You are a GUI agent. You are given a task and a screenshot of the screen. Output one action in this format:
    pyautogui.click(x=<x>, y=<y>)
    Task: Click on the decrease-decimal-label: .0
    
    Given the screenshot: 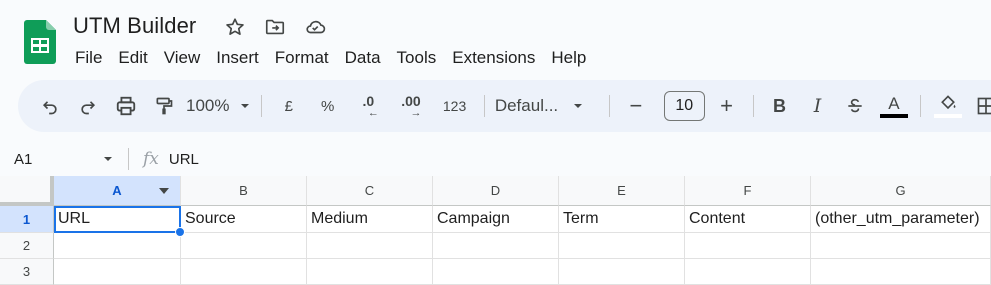 What is the action you would take?
    pyautogui.click(x=368, y=100)
    